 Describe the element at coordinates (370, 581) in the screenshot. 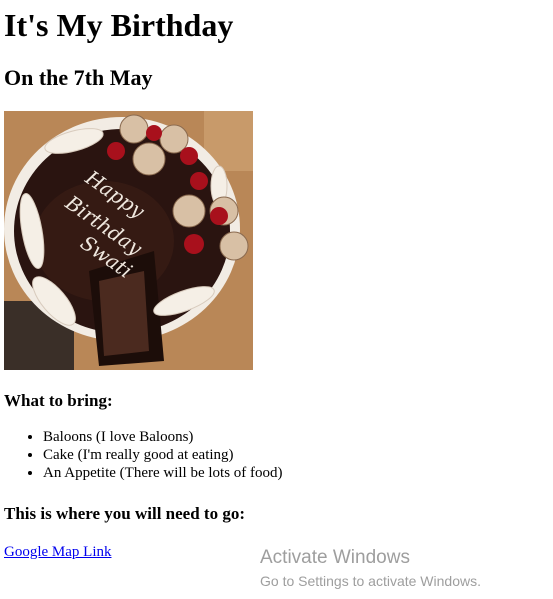

I see `watermark-subtitle: Go to Settings to activate Windows.` at that location.